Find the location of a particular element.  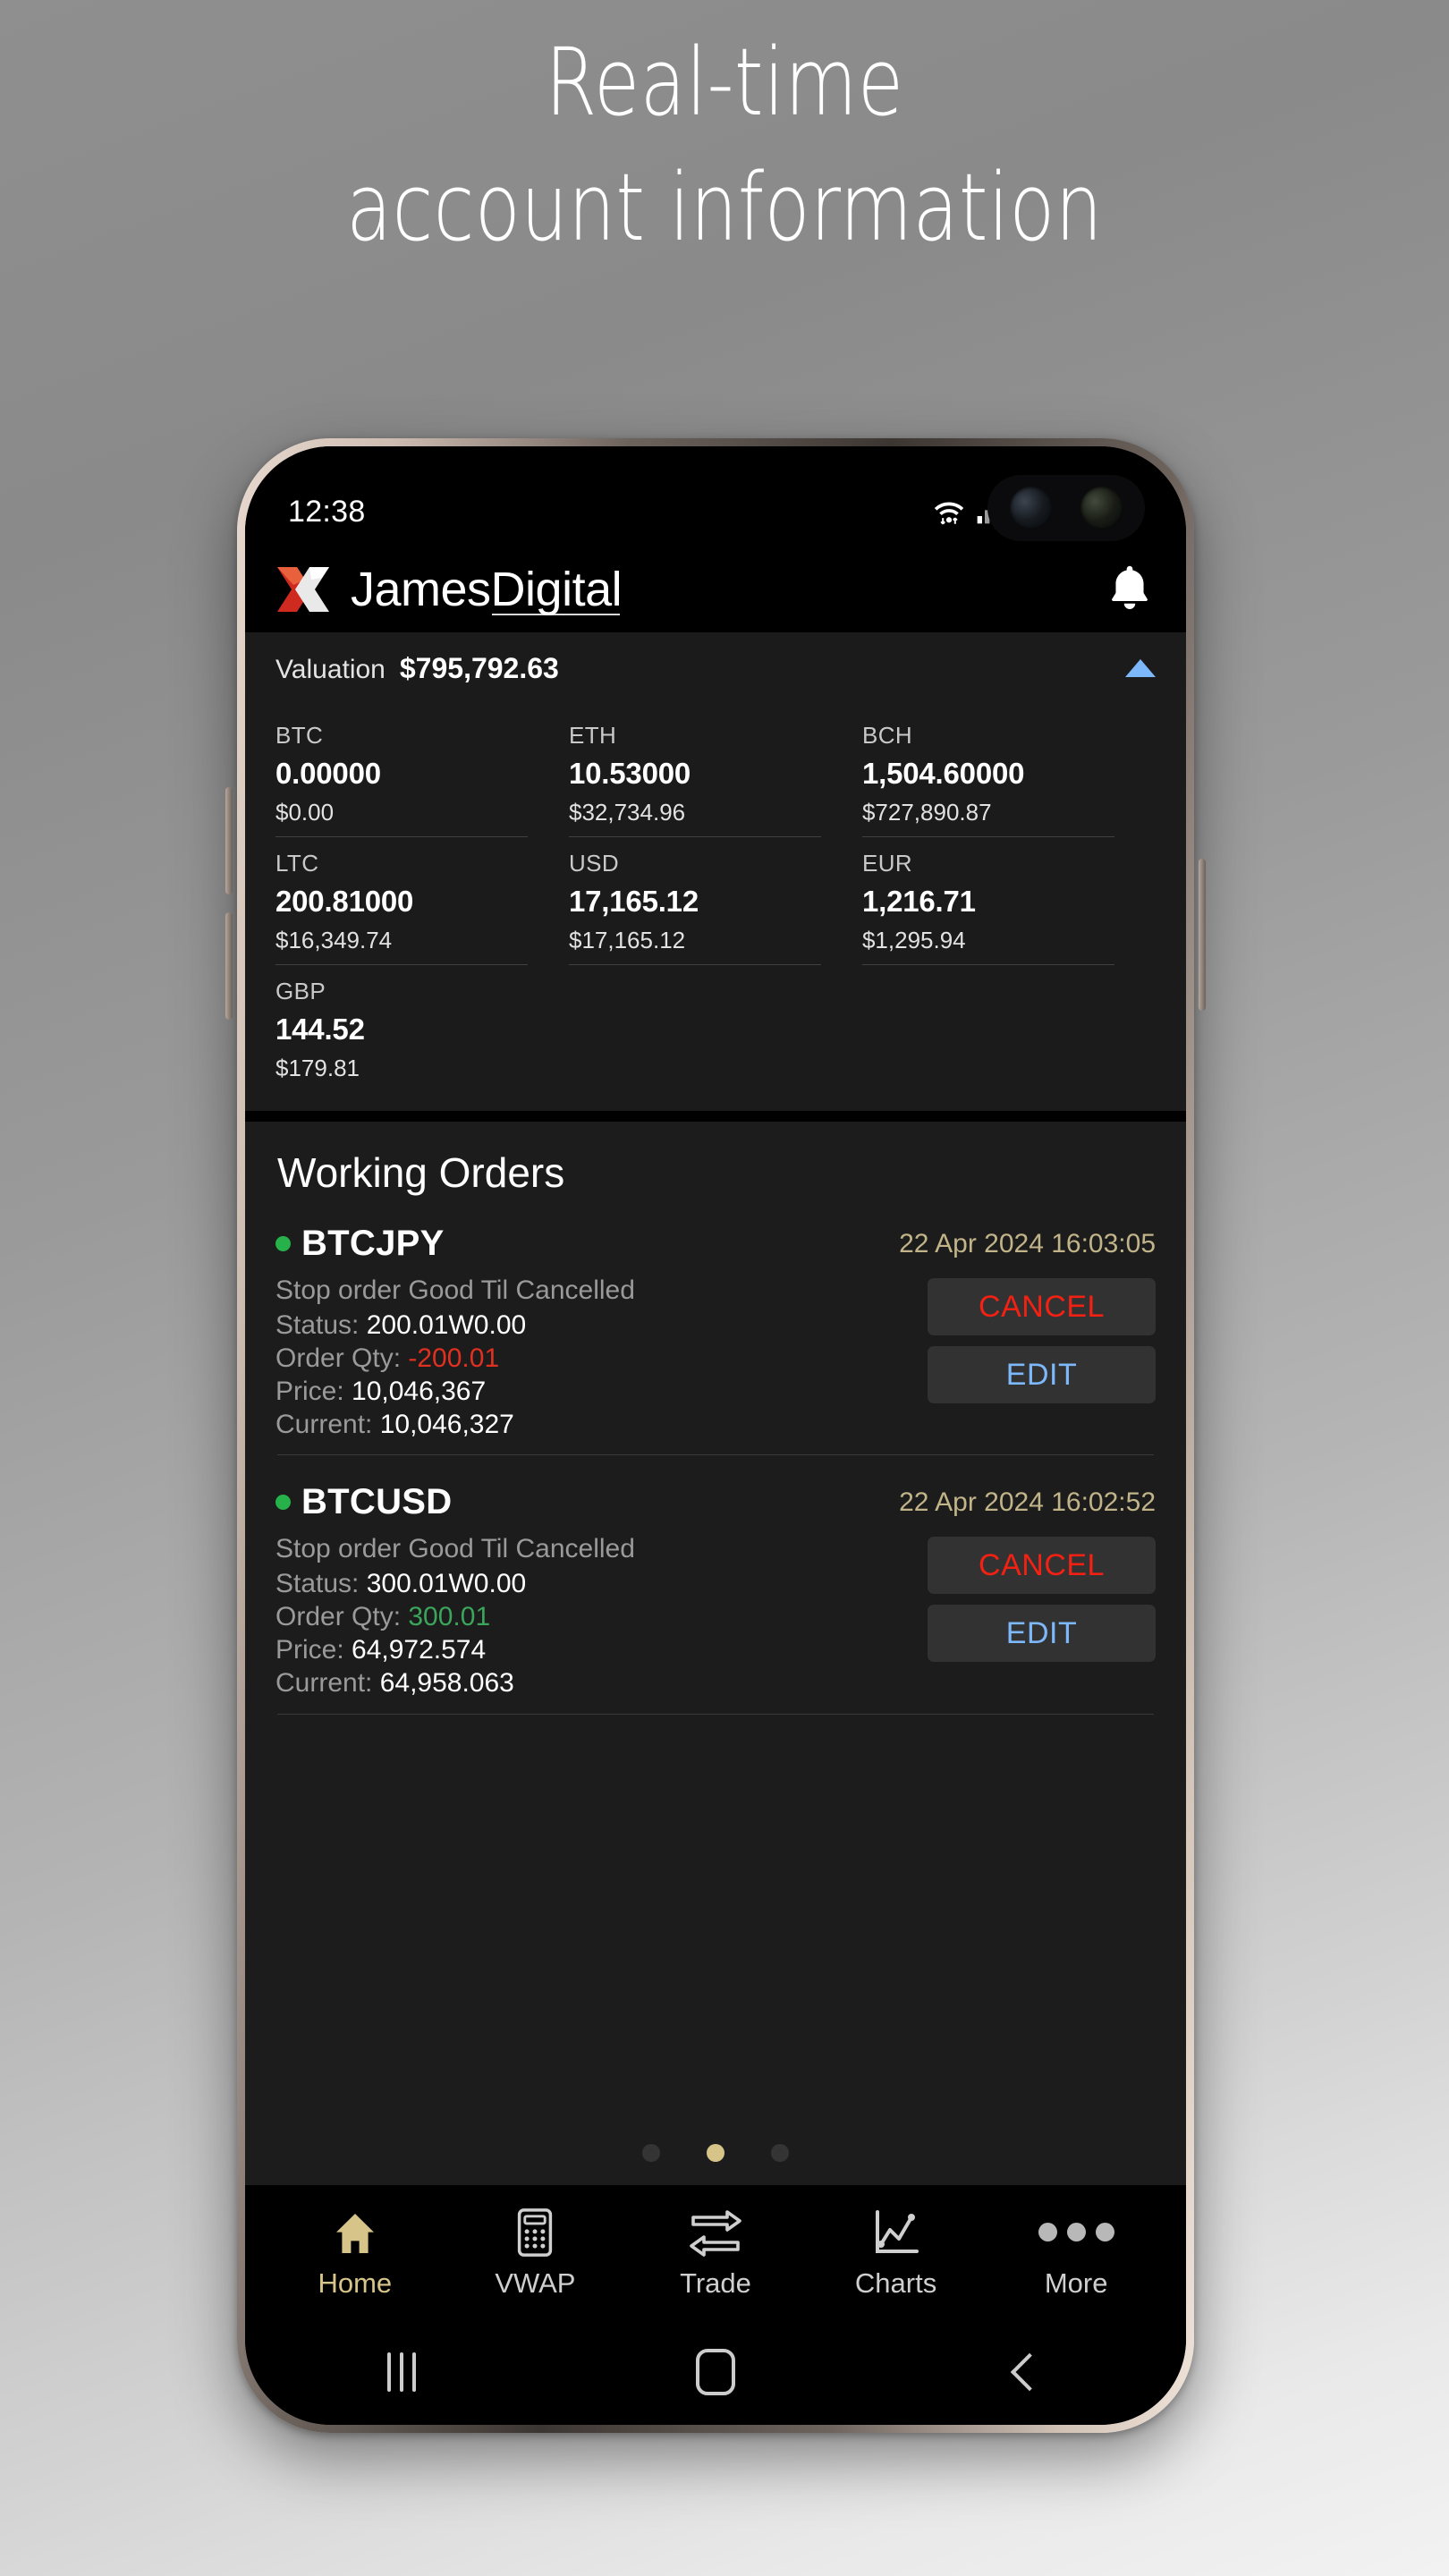

x-logo is located at coordinates (303, 589).